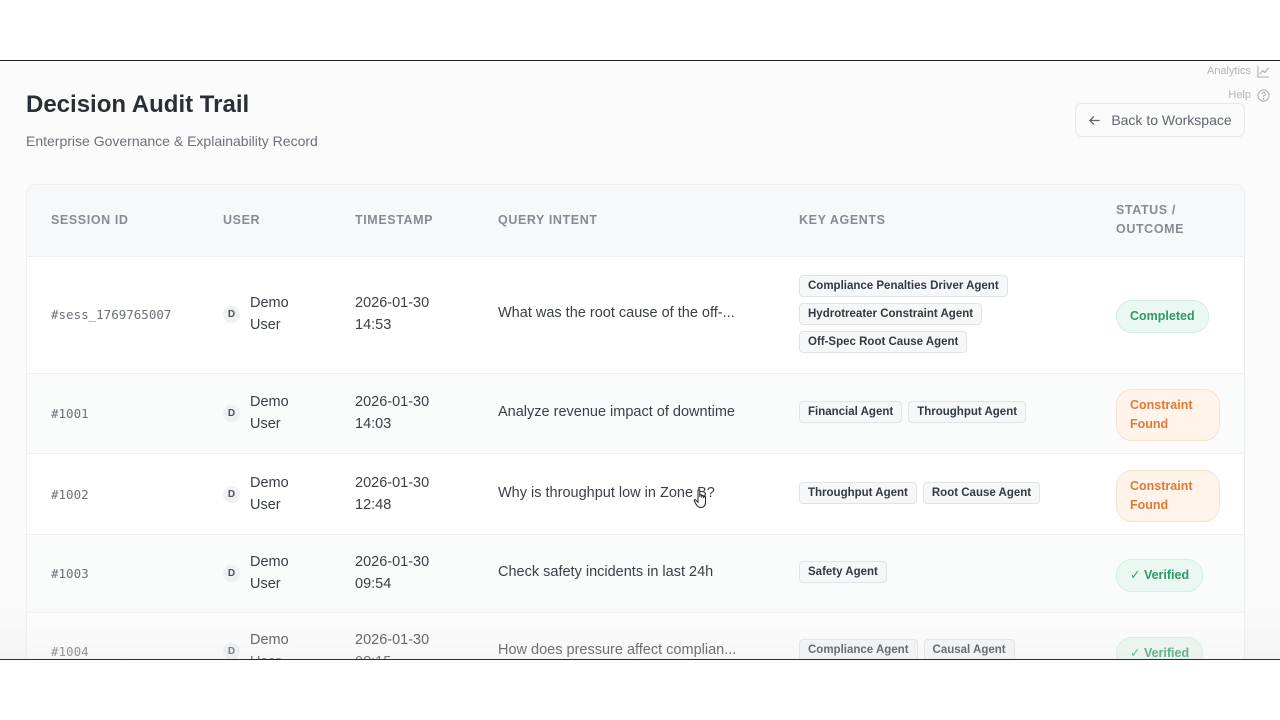 This screenshot has height=720, width=1280. I want to click on timestamp: 2026-01-30 09:54, so click(392, 573).